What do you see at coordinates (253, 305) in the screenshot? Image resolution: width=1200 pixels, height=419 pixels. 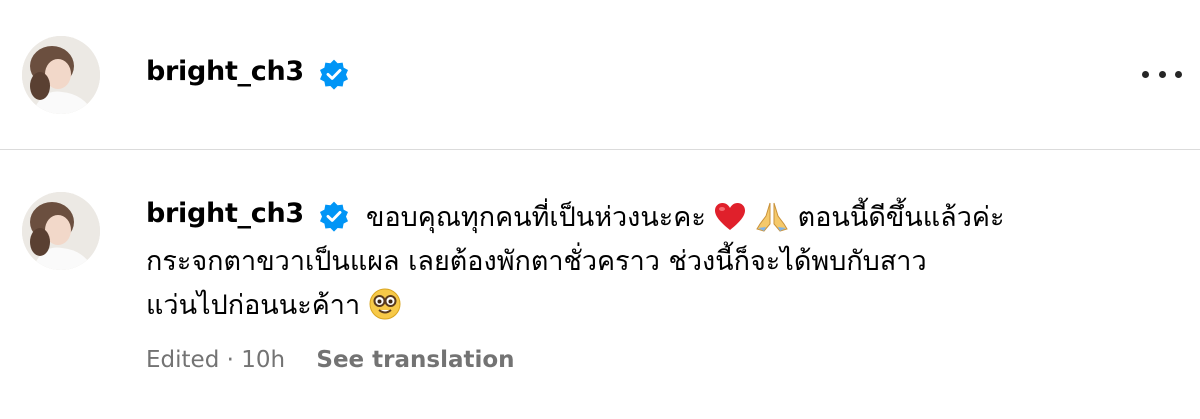 I see `caption-line-3: แว่นไปก่อนนะค้าา` at bounding box center [253, 305].